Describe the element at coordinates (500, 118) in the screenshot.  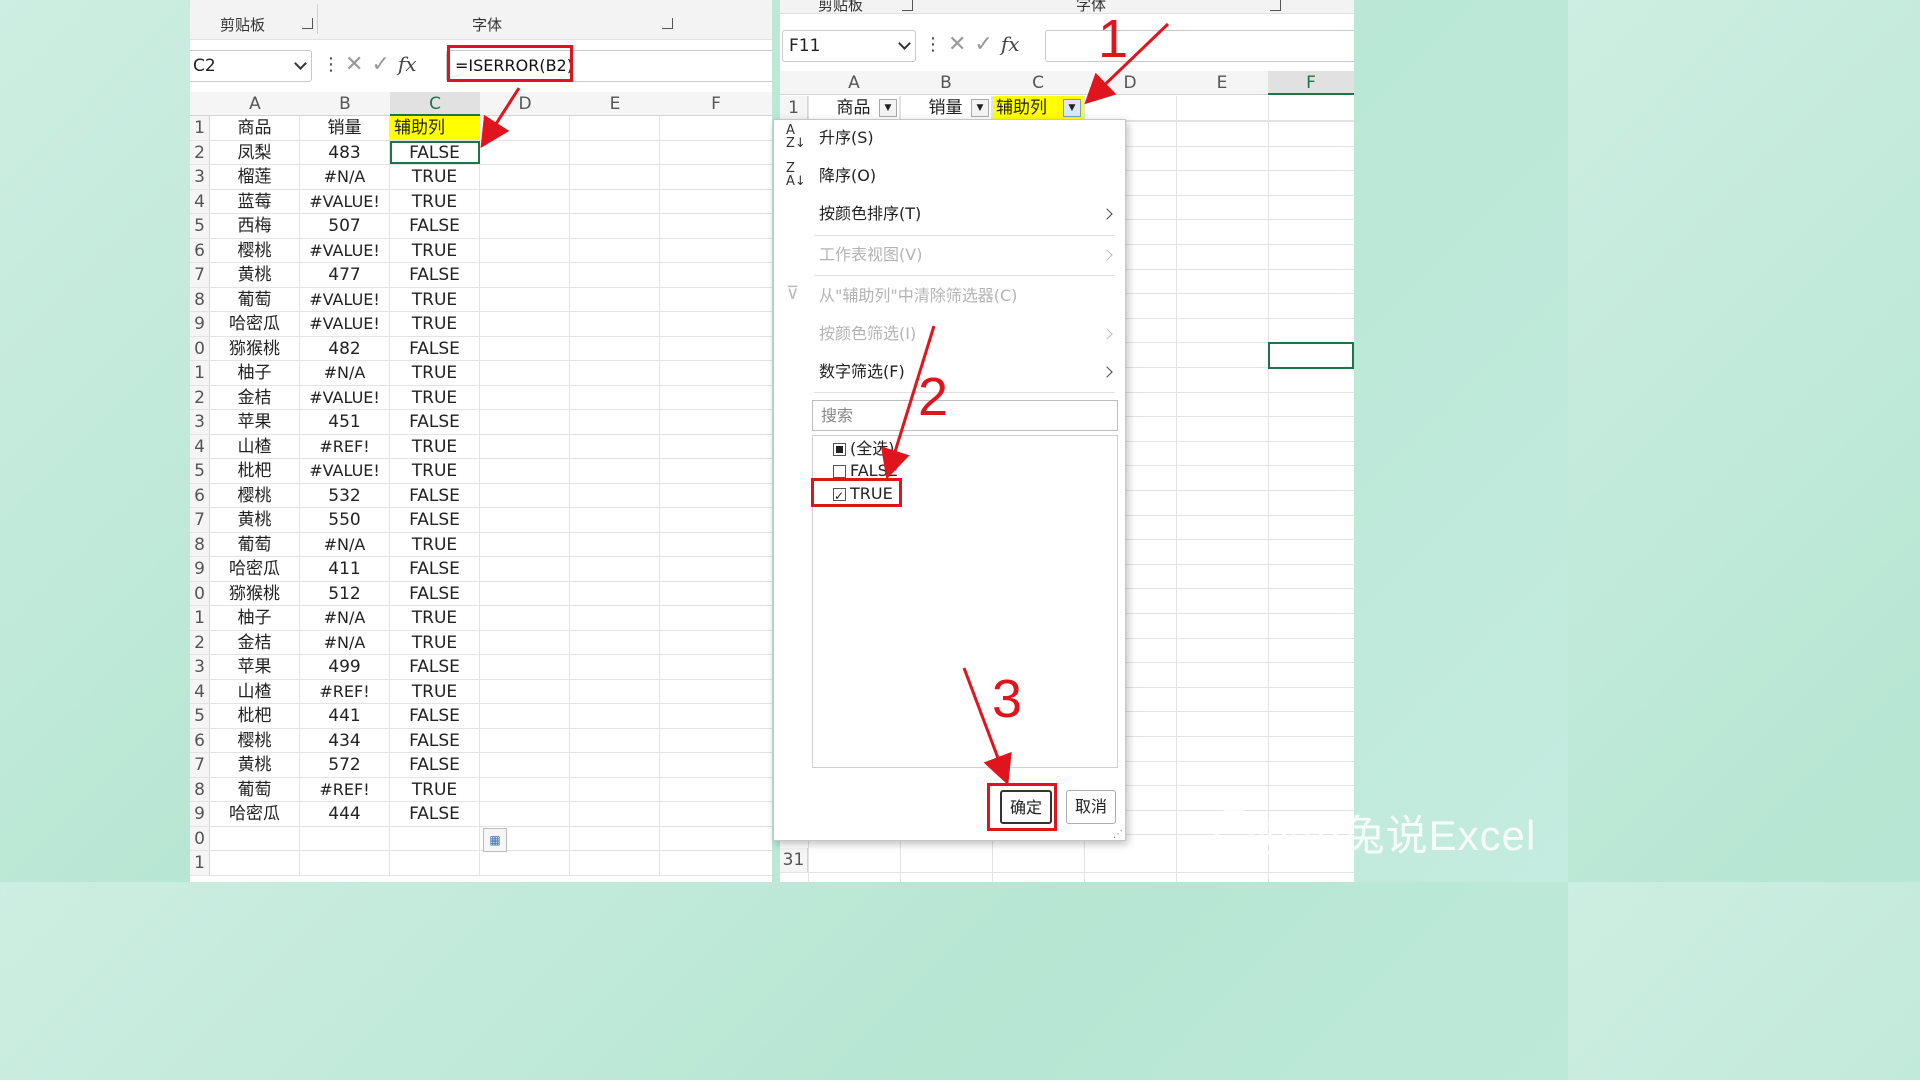
I see `arrow-to-c2` at that location.